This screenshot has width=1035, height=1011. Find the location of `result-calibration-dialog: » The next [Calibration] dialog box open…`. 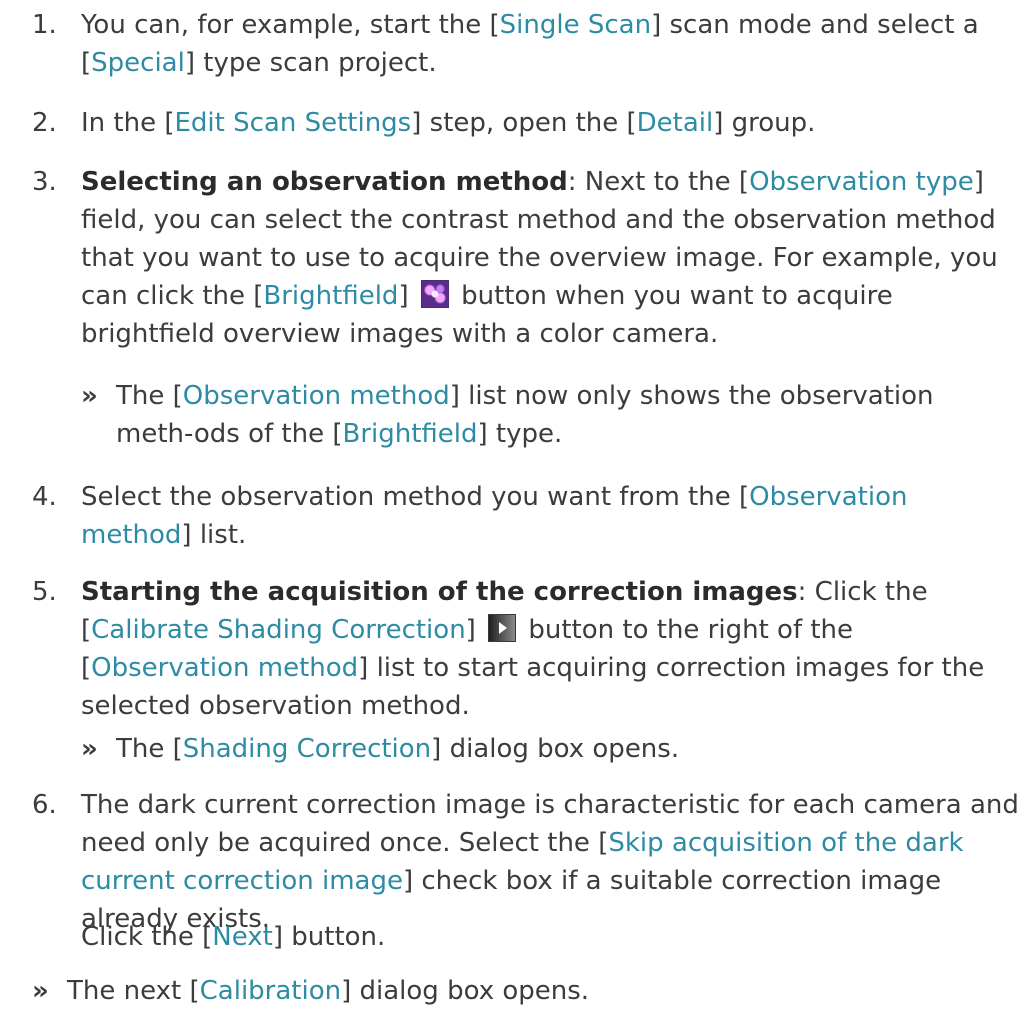

result-calibration-dialog: » The next [Calibration] dialog box open… is located at coordinates (527, 991).